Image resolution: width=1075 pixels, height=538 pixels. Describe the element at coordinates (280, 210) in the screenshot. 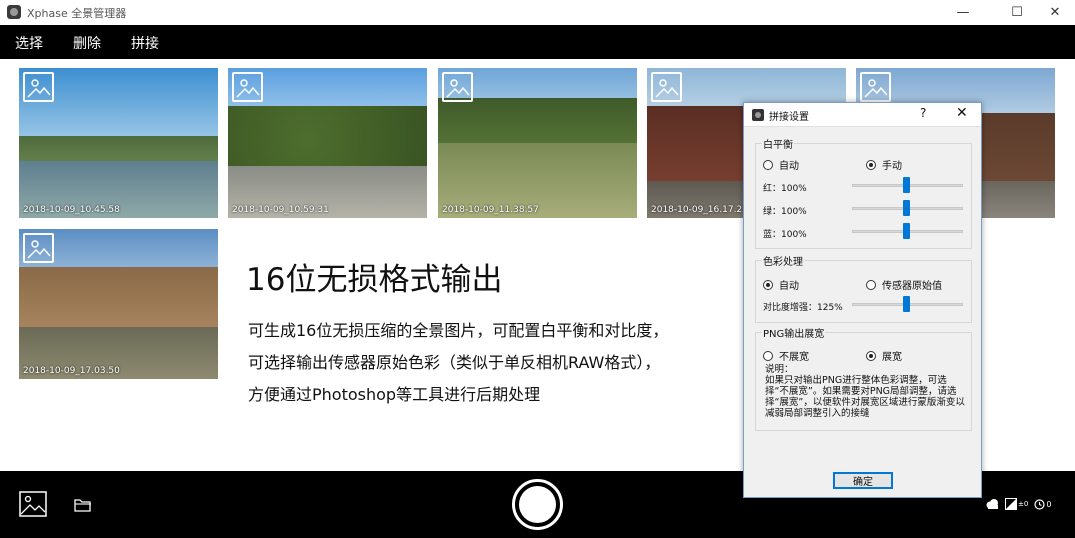

I see `thumbnail-caption: 2018-10-09_10.59.31` at that location.